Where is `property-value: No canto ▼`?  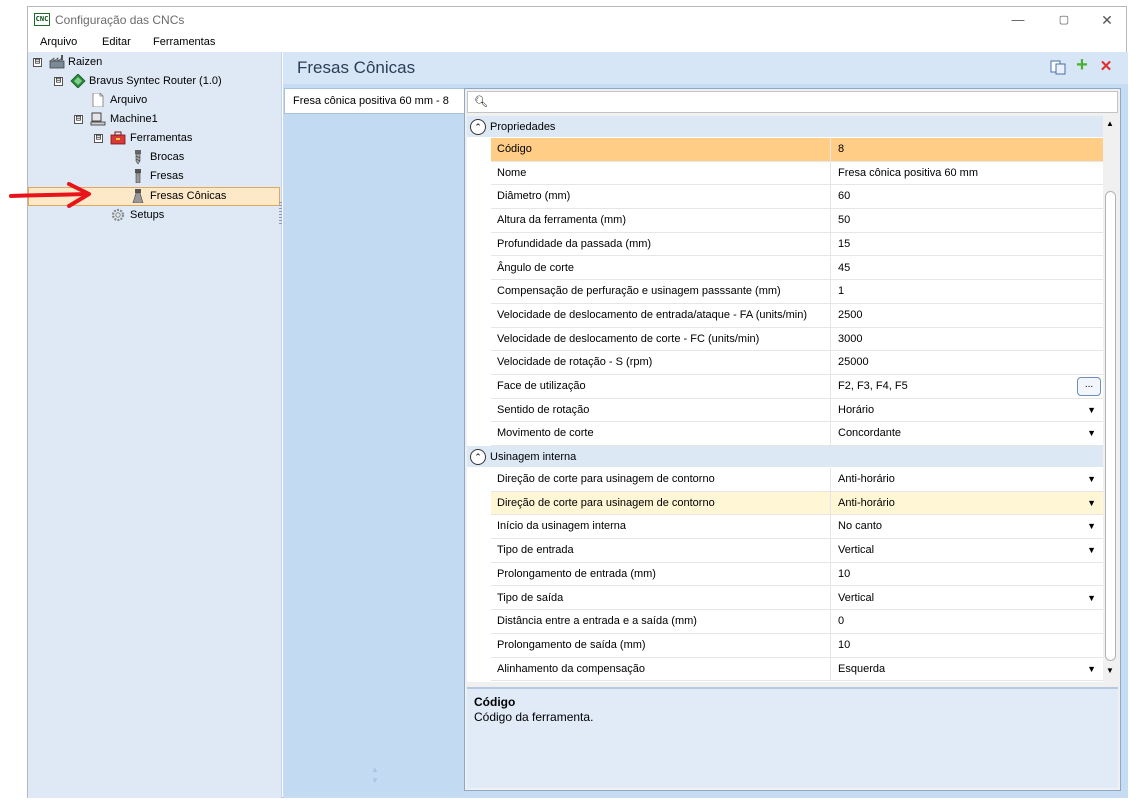 property-value: No canto ▼ is located at coordinates (967, 527).